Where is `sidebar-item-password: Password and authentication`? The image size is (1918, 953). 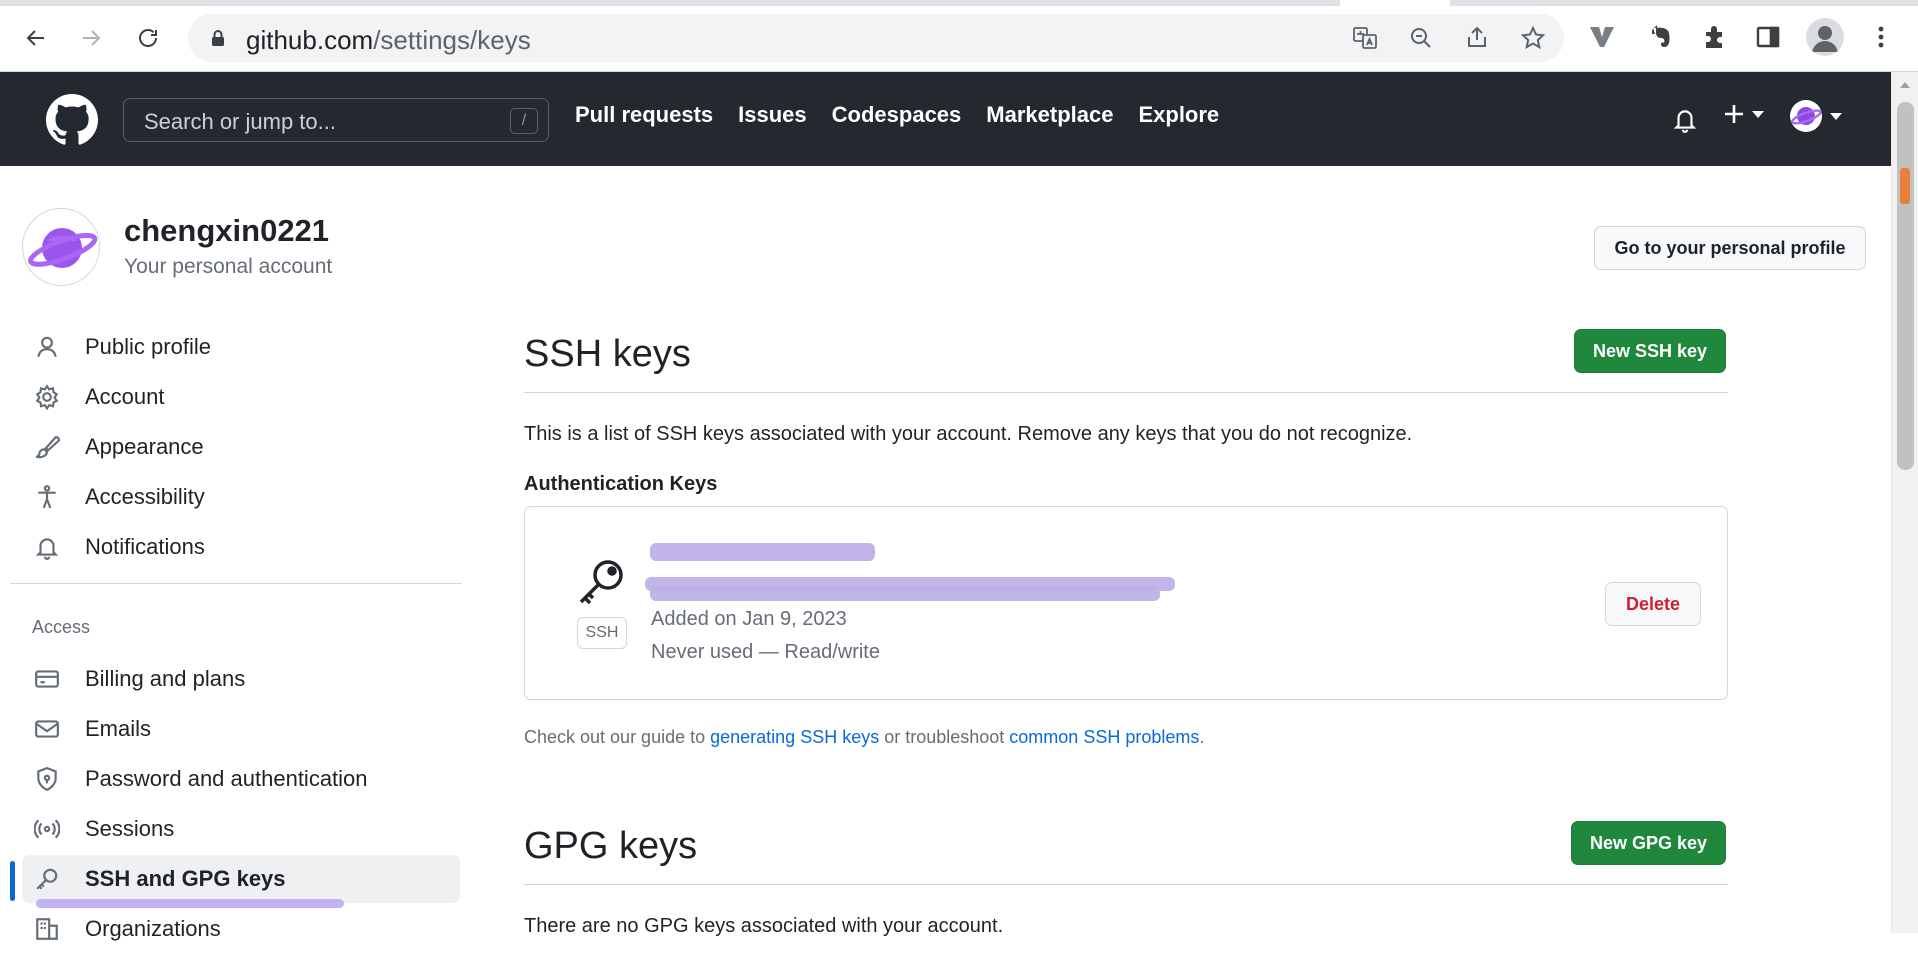 sidebar-item-password: Password and authentication is located at coordinates (241, 779).